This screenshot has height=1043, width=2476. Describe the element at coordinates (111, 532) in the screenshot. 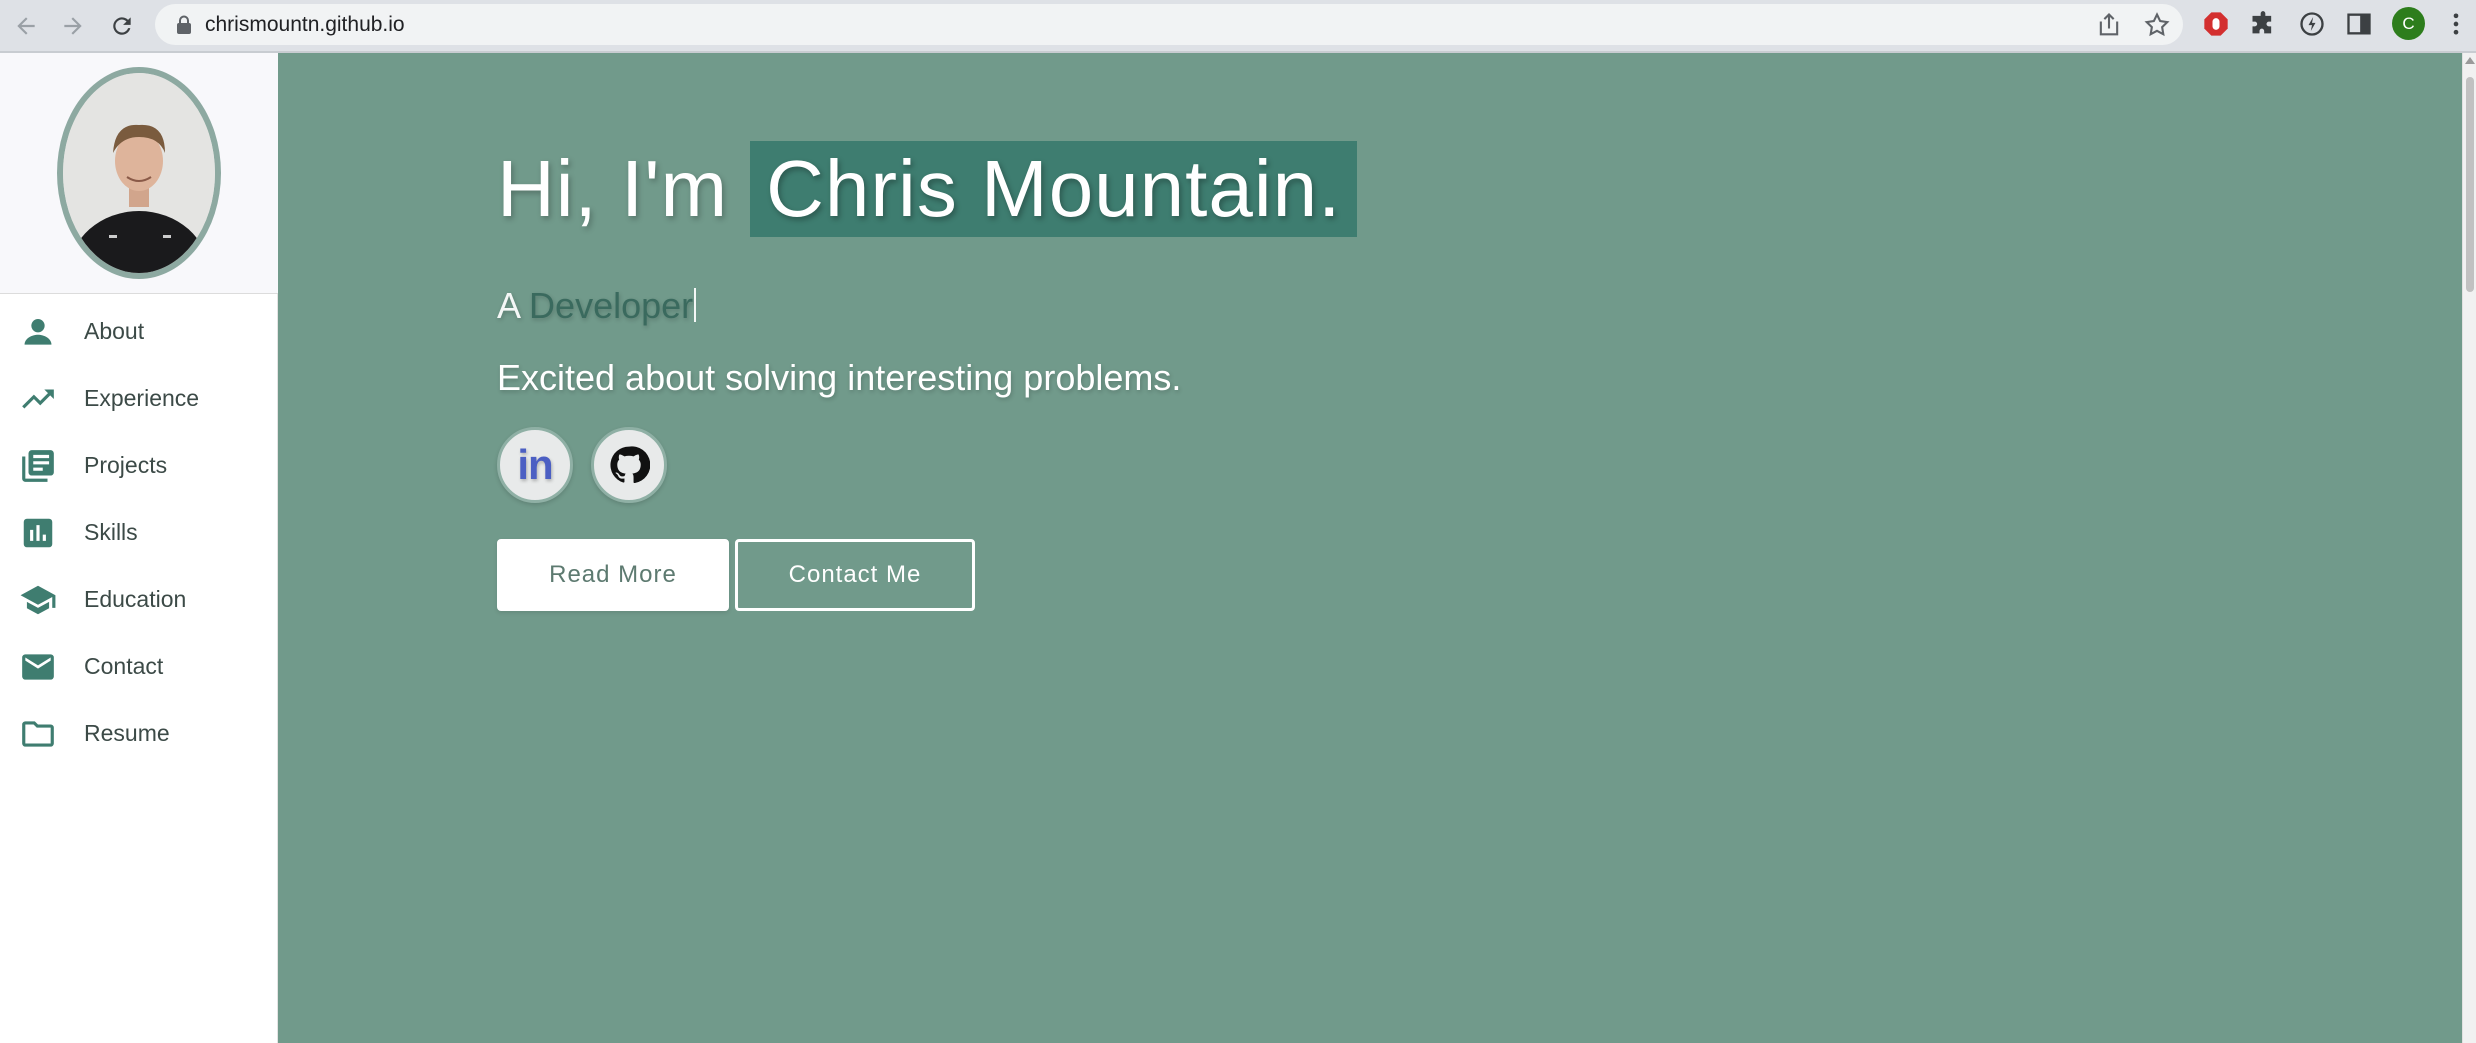

I see `sidebar-item-label: Skills` at that location.